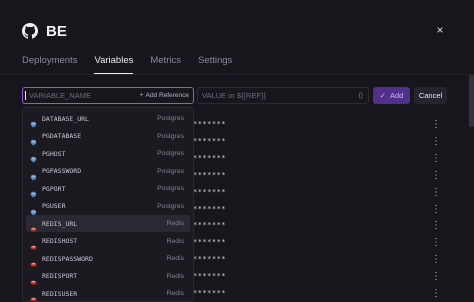 This screenshot has width=474, height=302. Describe the element at coordinates (44, 31) in the screenshot. I see `service-header: BE` at that location.